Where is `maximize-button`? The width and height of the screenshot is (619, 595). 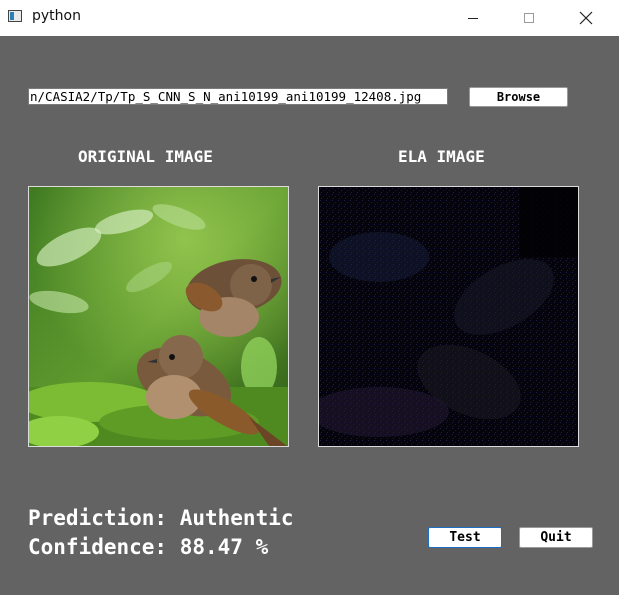 maximize-button is located at coordinates (529, 18).